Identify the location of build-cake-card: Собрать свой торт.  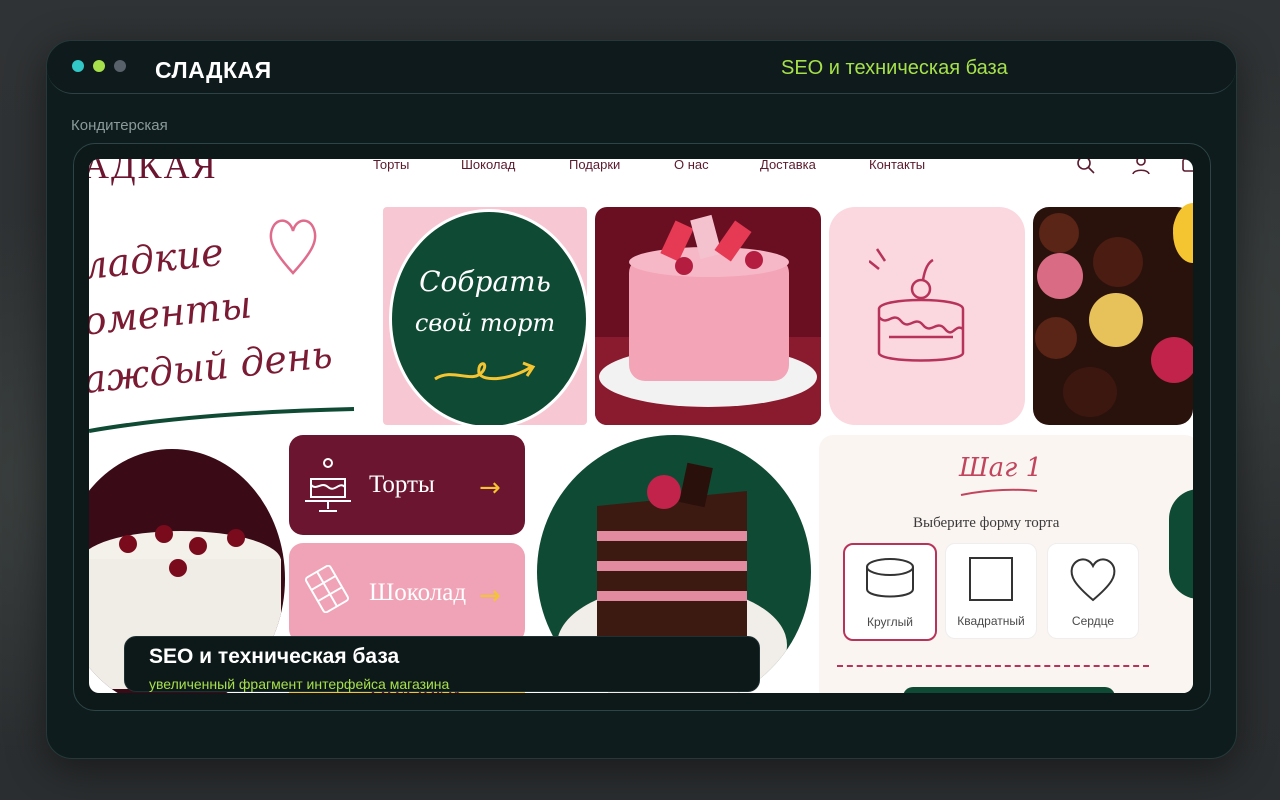
(485, 316).